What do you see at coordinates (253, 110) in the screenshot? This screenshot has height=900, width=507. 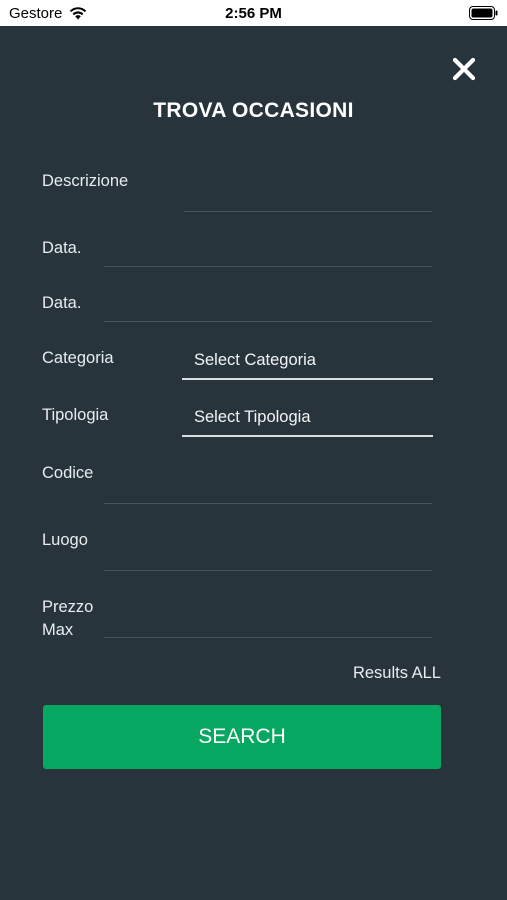 I see `page-title: TROVA OCCASIONI` at bounding box center [253, 110].